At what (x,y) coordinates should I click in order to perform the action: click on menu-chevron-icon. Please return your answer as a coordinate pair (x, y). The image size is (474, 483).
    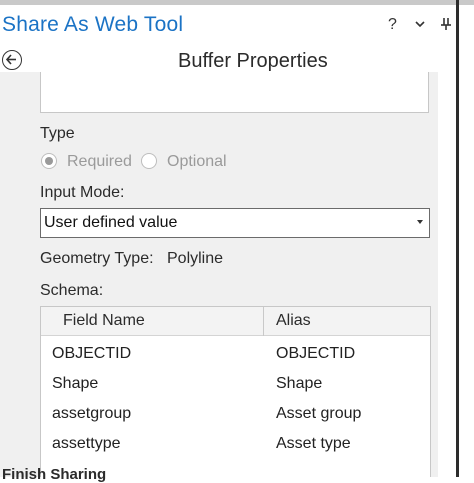
    Looking at the image, I should click on (420, 26).